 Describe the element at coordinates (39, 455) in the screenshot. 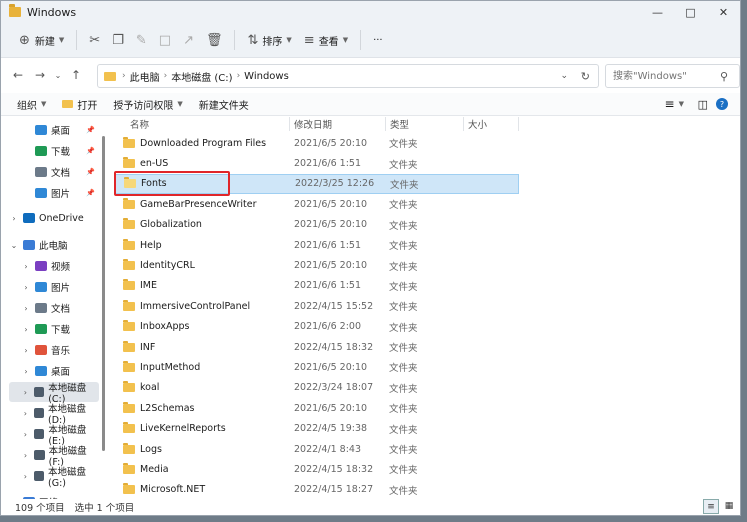

I see `sidebar-item-icon` at that location.